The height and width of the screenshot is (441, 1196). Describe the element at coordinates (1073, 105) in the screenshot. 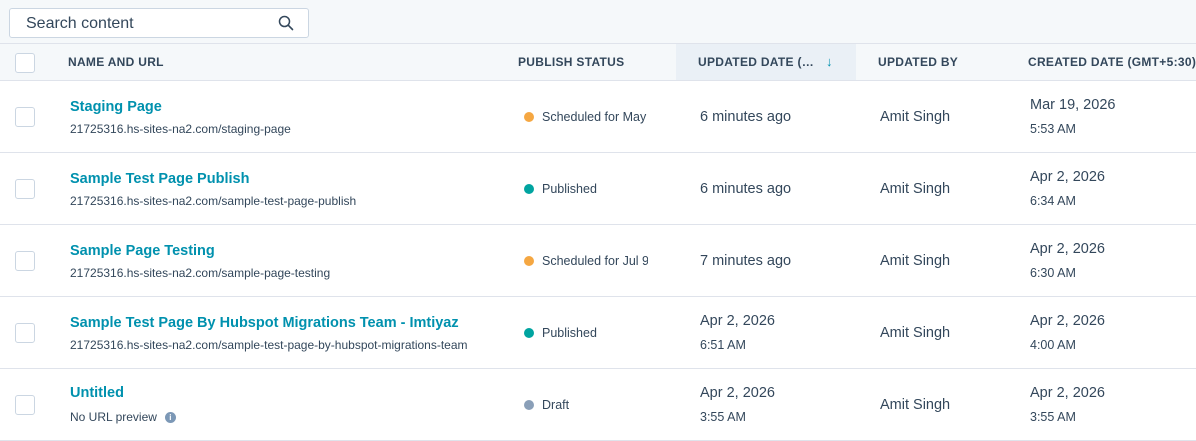

I see `created-date: Mar 19, 2026` at that location.